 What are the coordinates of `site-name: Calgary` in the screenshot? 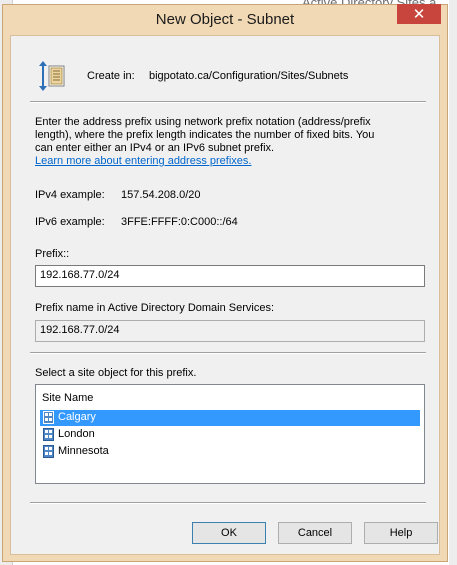 It's located at (77, 417).